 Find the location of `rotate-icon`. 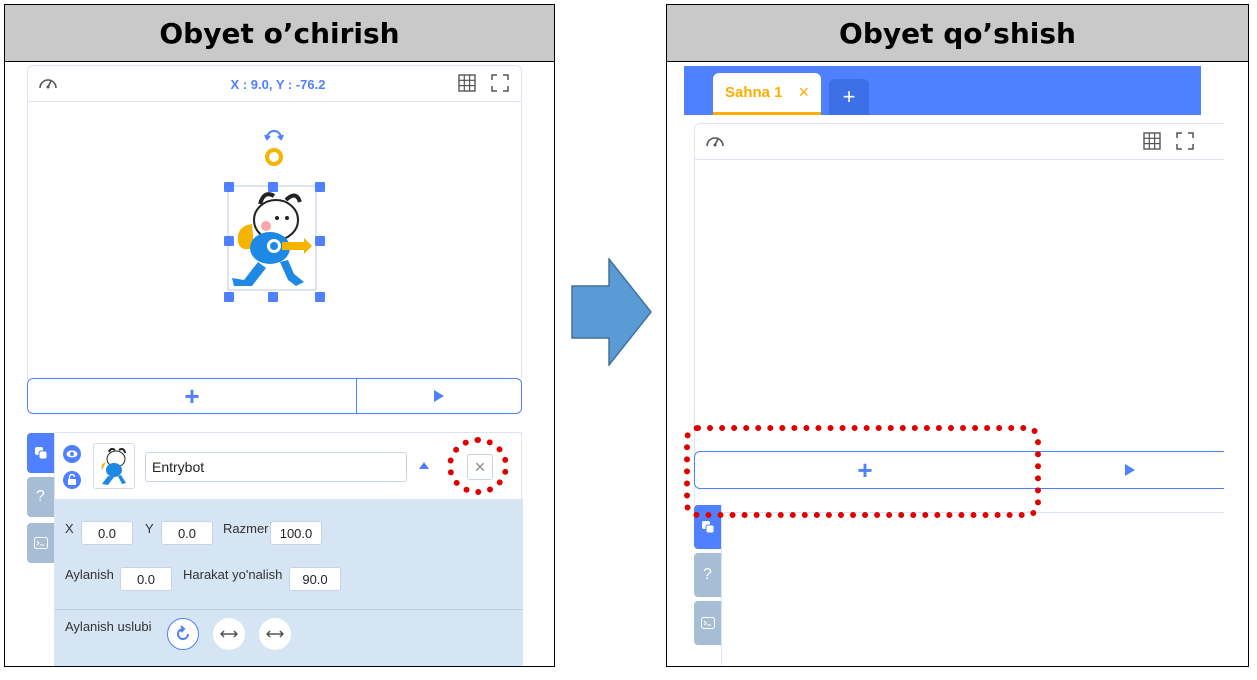

rotate-icon is located at coordinates (183, 632).